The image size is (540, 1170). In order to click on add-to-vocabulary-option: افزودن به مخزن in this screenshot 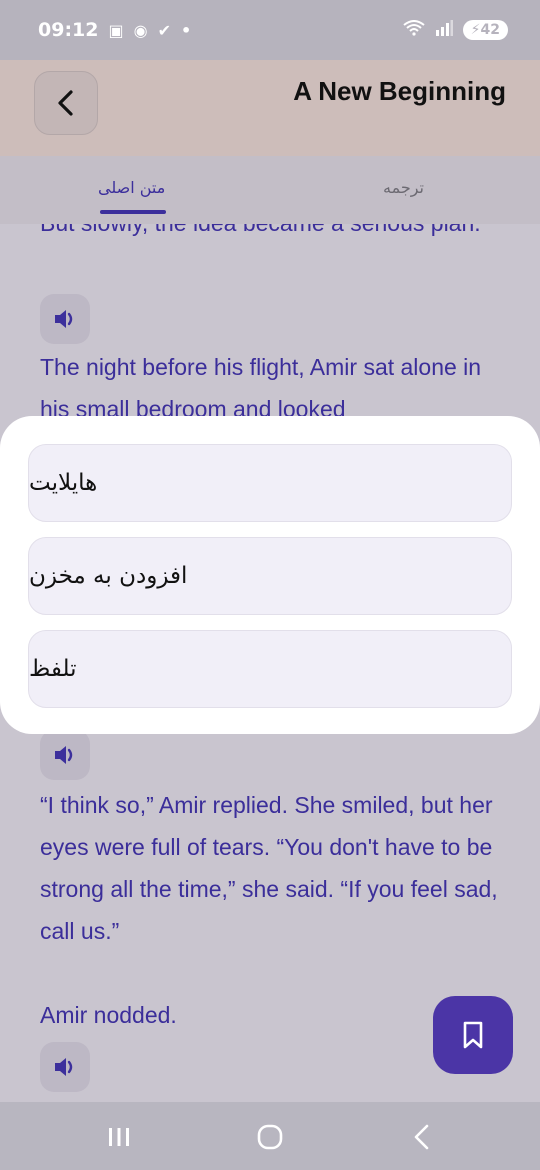, I will do `click(270, 576)`.